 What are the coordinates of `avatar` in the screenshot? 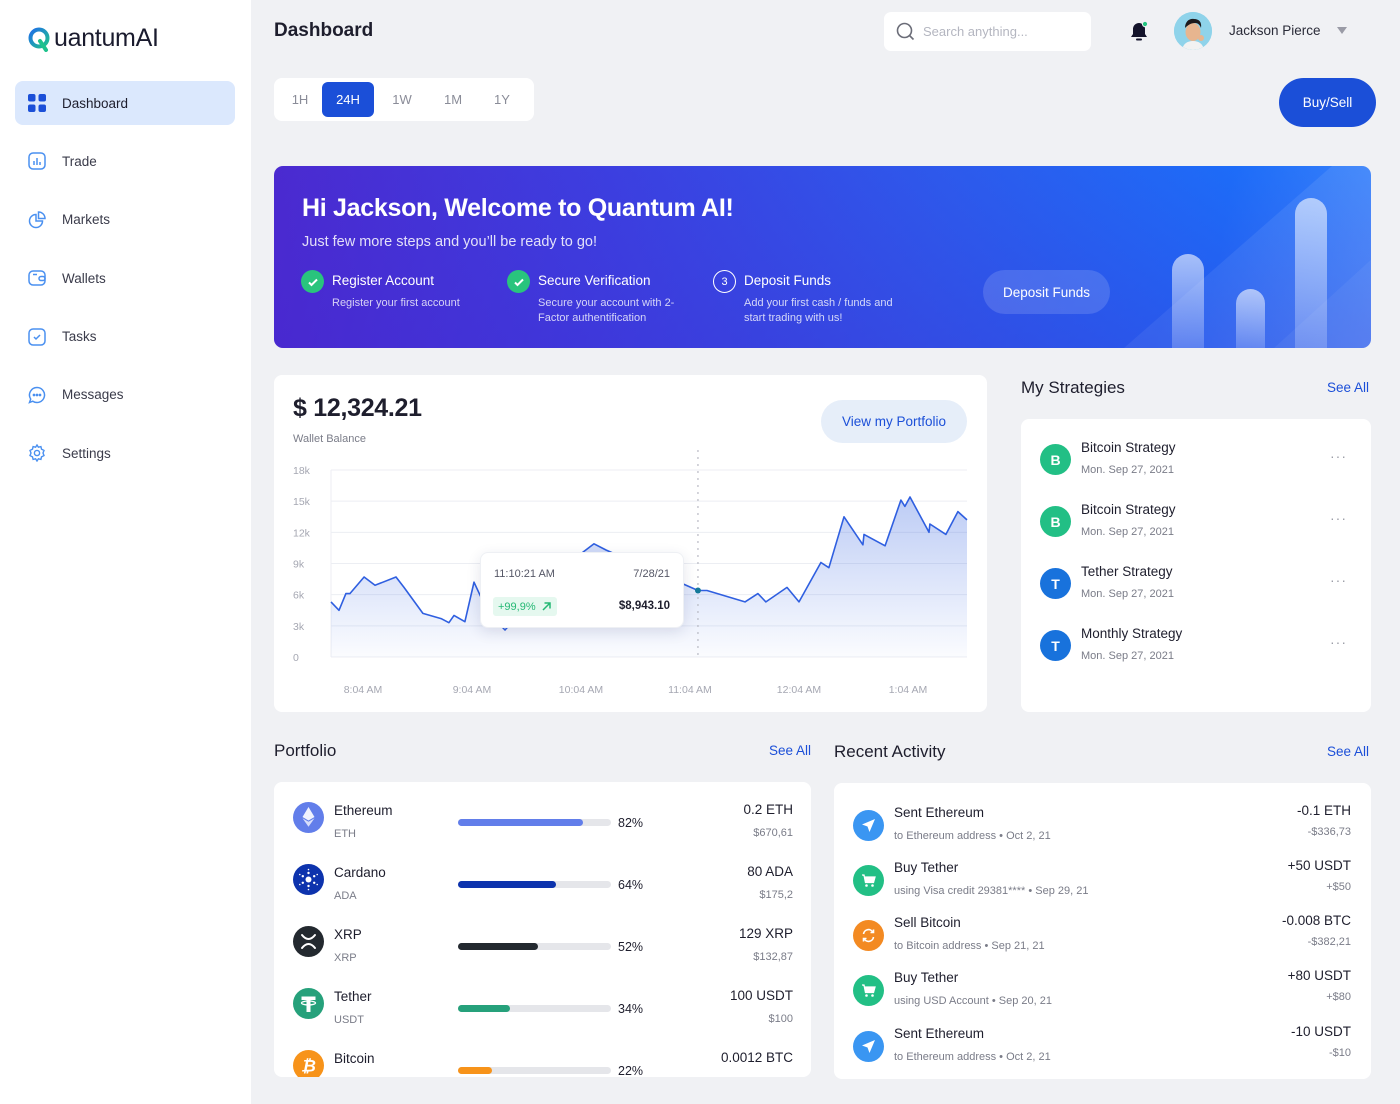 It's located at (1193, 31).